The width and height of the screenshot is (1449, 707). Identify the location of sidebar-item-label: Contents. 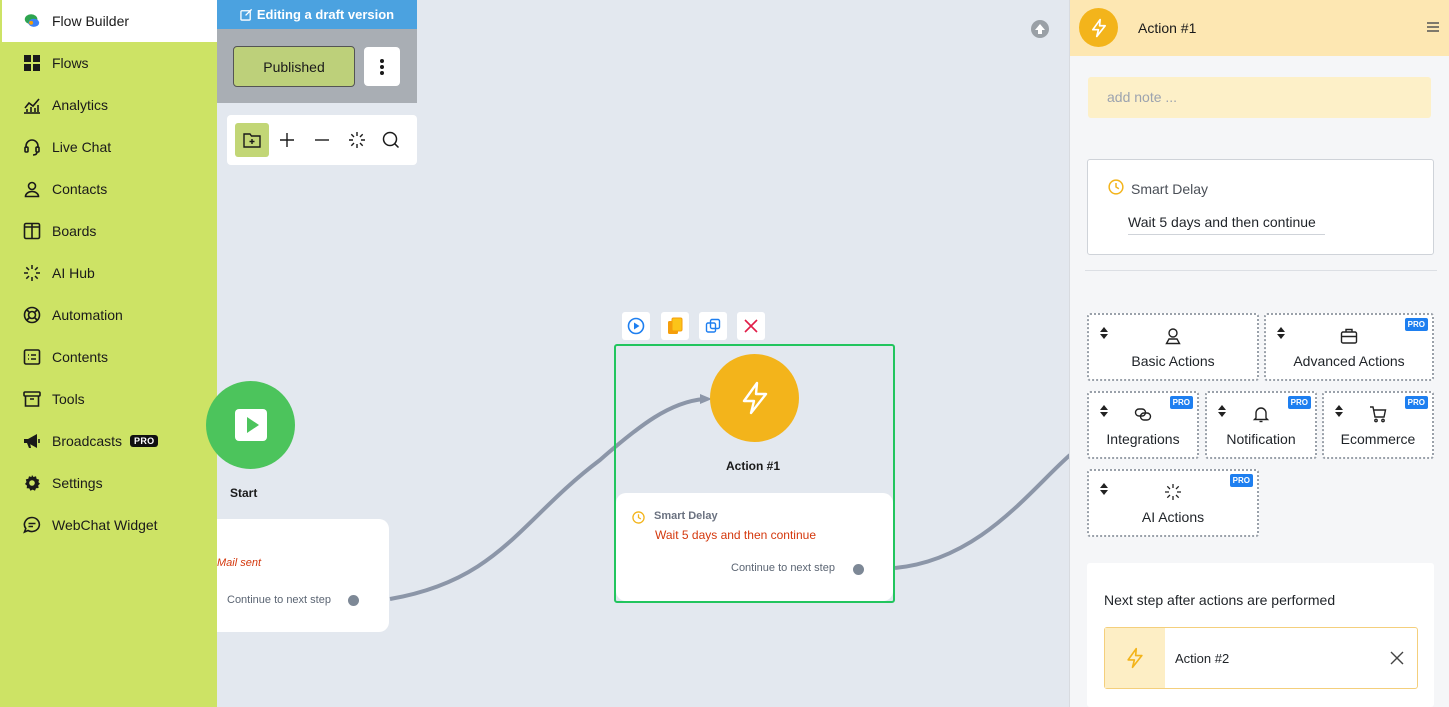
(80, 357).